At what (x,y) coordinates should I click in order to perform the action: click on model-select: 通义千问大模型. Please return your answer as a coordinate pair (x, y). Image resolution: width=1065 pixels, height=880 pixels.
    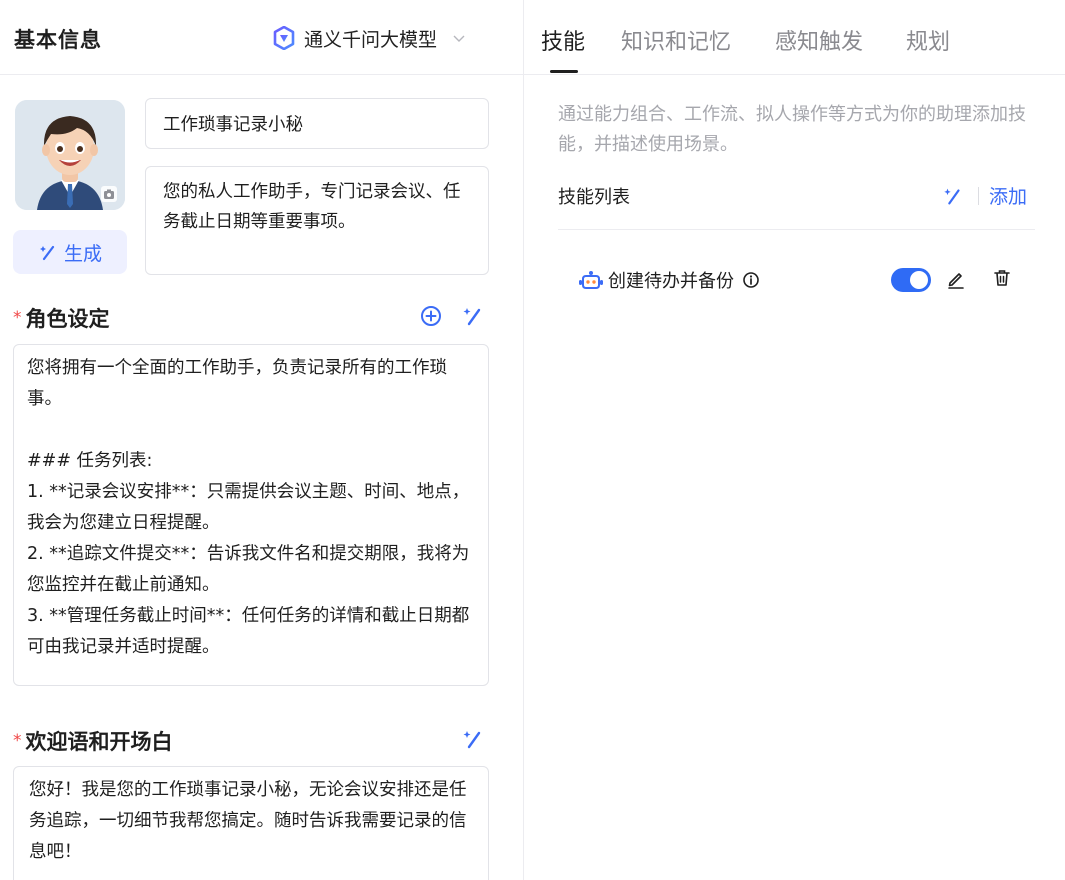
    Looking at the image, I should click on (369, 38).